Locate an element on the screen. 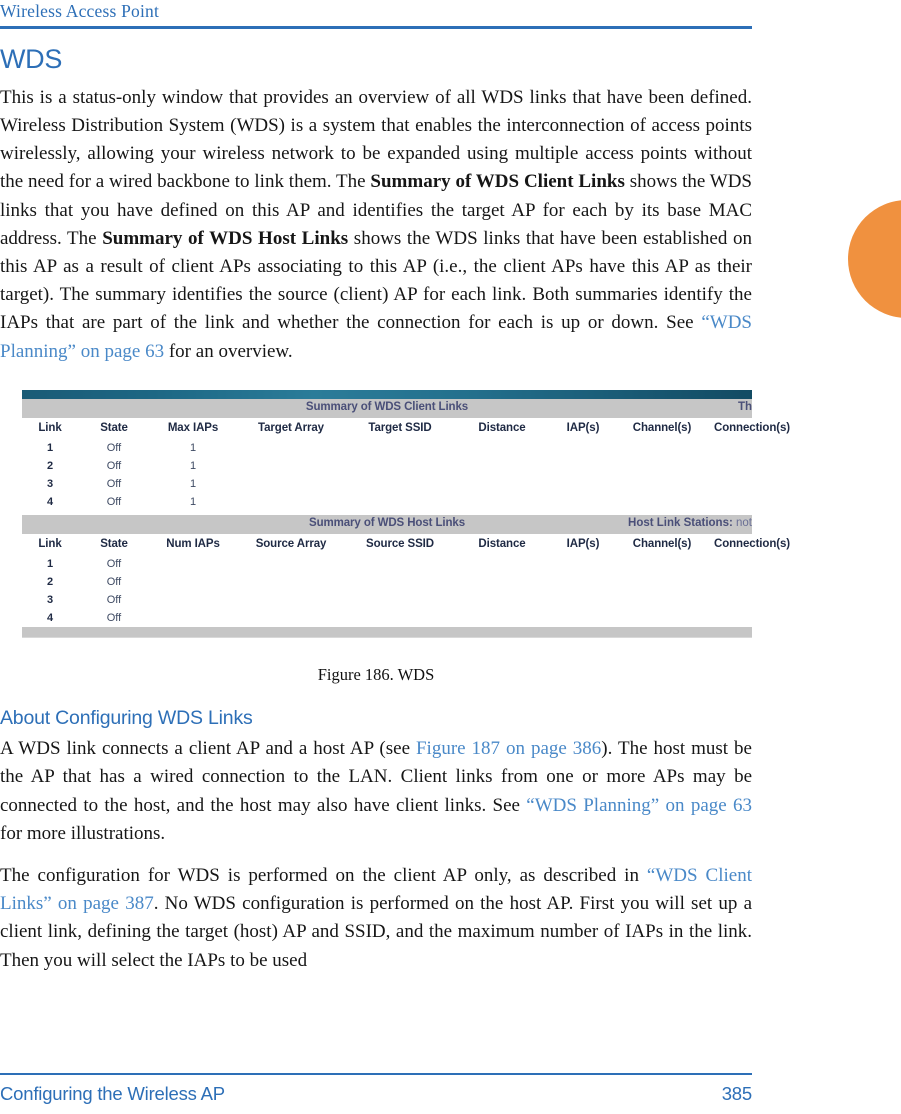 This screenshot has height=1114, width=901. table-row: 3 Off is located at coordinates (409, 600).